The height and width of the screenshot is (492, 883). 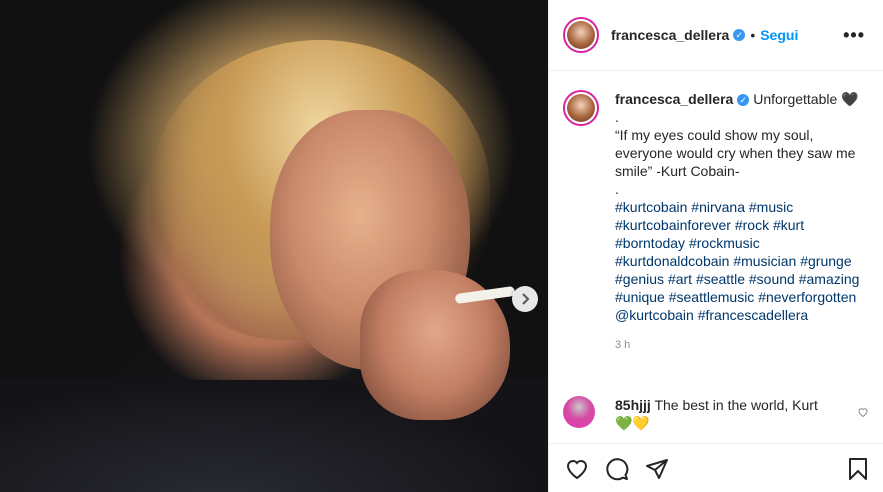 I want to click on hashtag-link: #kurtcobain, so click(x=651, y=207).